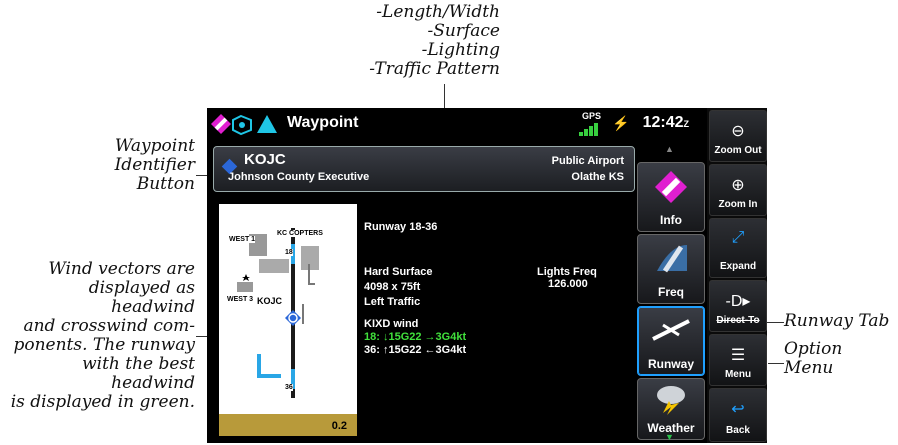 This screenshot has width=898, height=445. I want to click on tab-bar: ▲ Info Freq Runway Weather ▼, so click(672, 291).